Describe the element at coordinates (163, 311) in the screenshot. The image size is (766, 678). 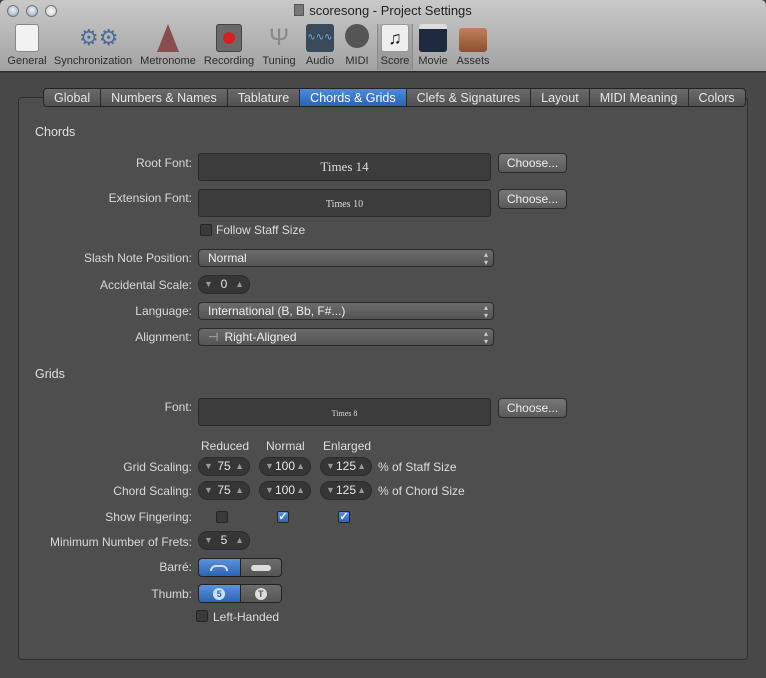
I see `language-label: Language:` at that location.